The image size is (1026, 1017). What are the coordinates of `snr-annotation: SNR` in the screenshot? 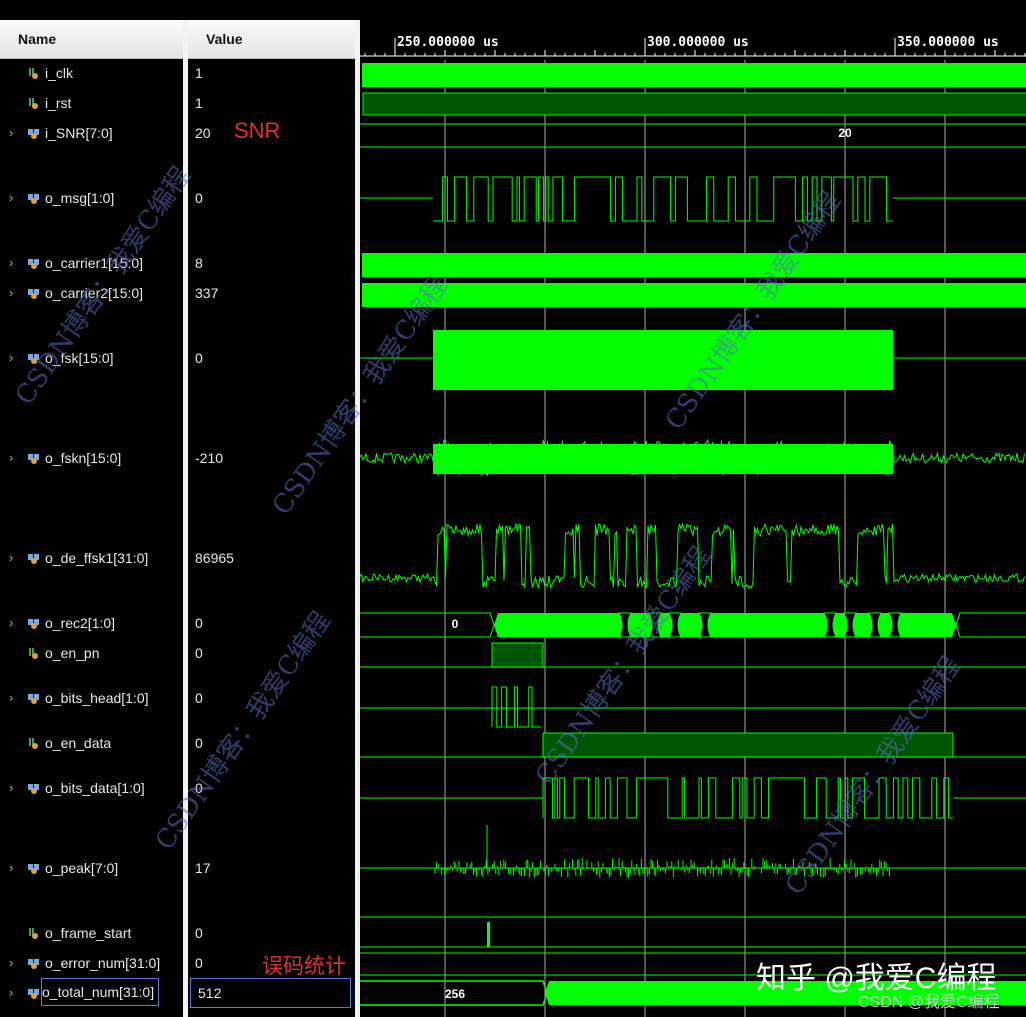 It's located at (257, 130).